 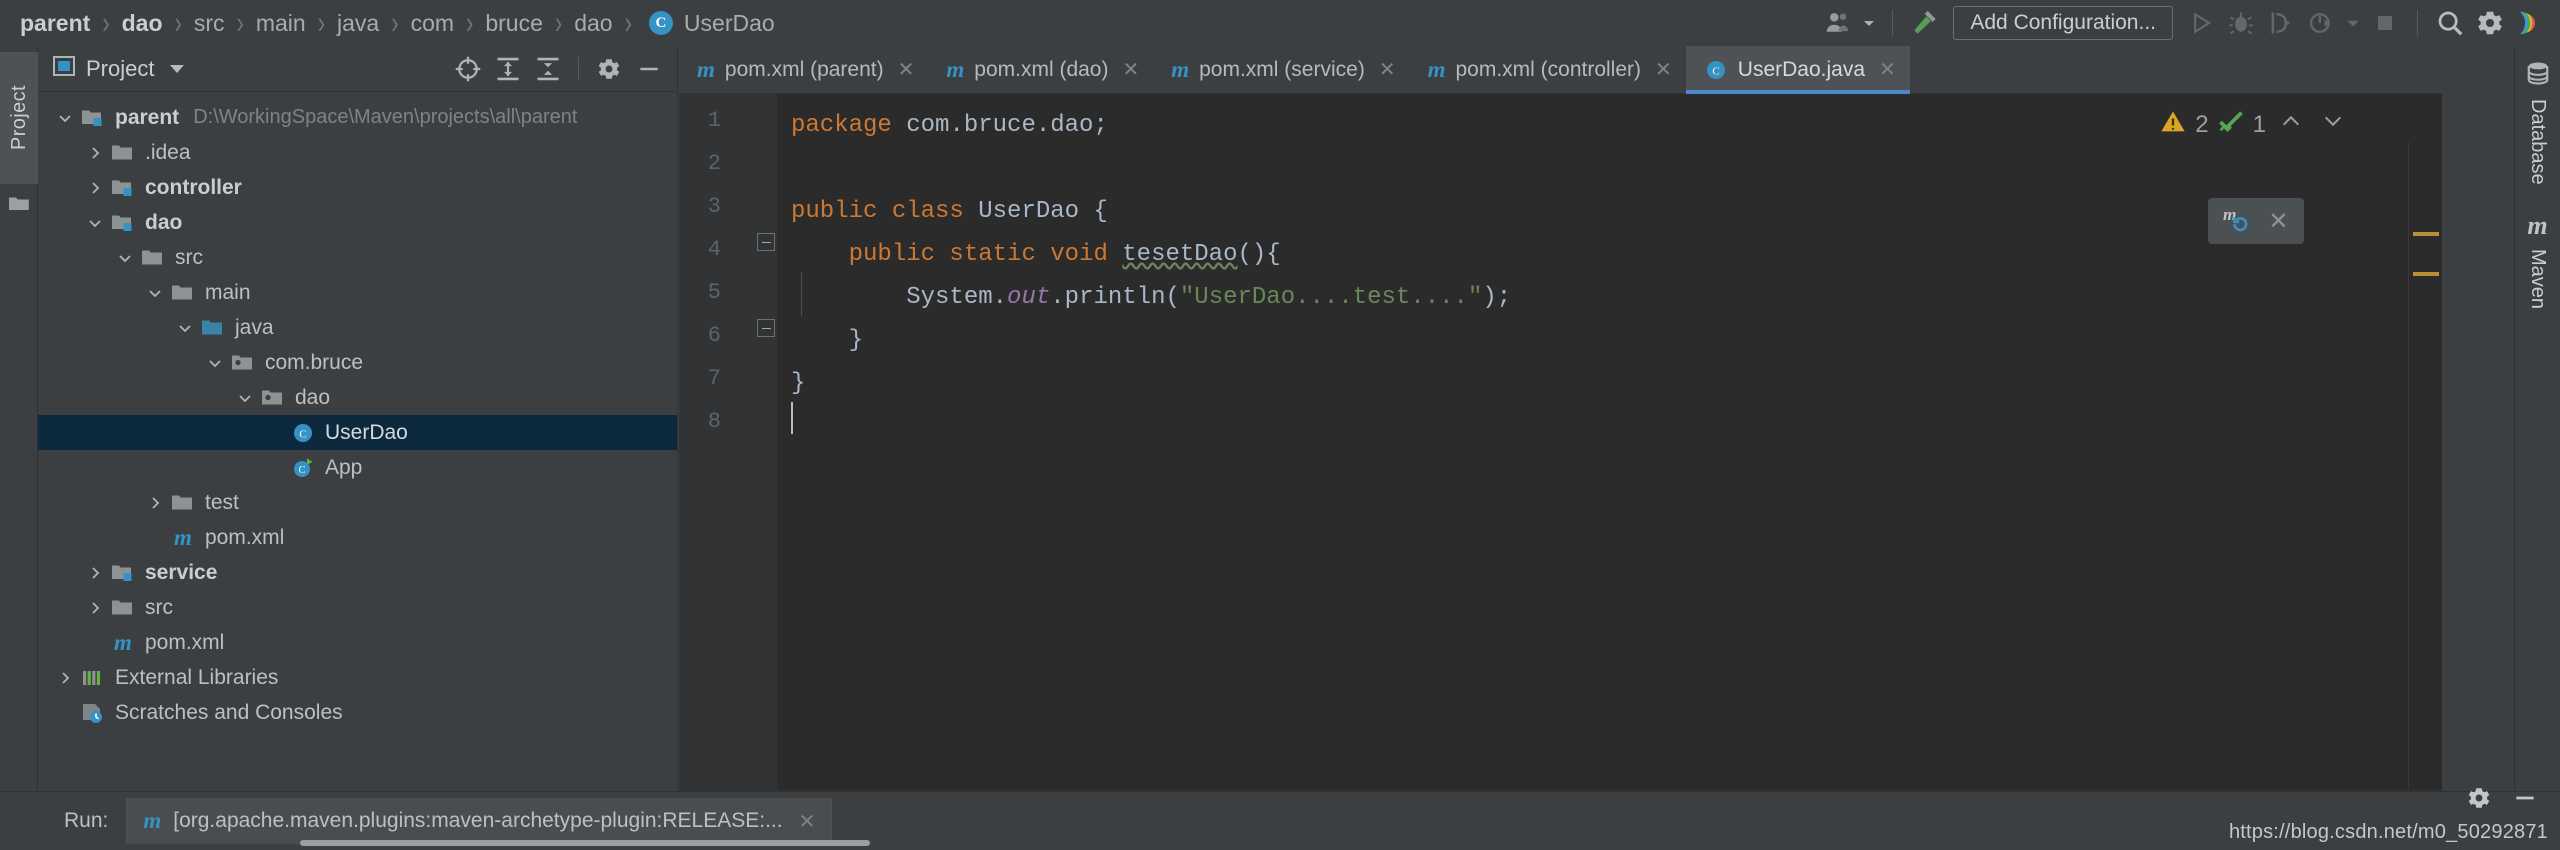 I want to click on search-magnifier-icon, so click(x=2450, y=23).